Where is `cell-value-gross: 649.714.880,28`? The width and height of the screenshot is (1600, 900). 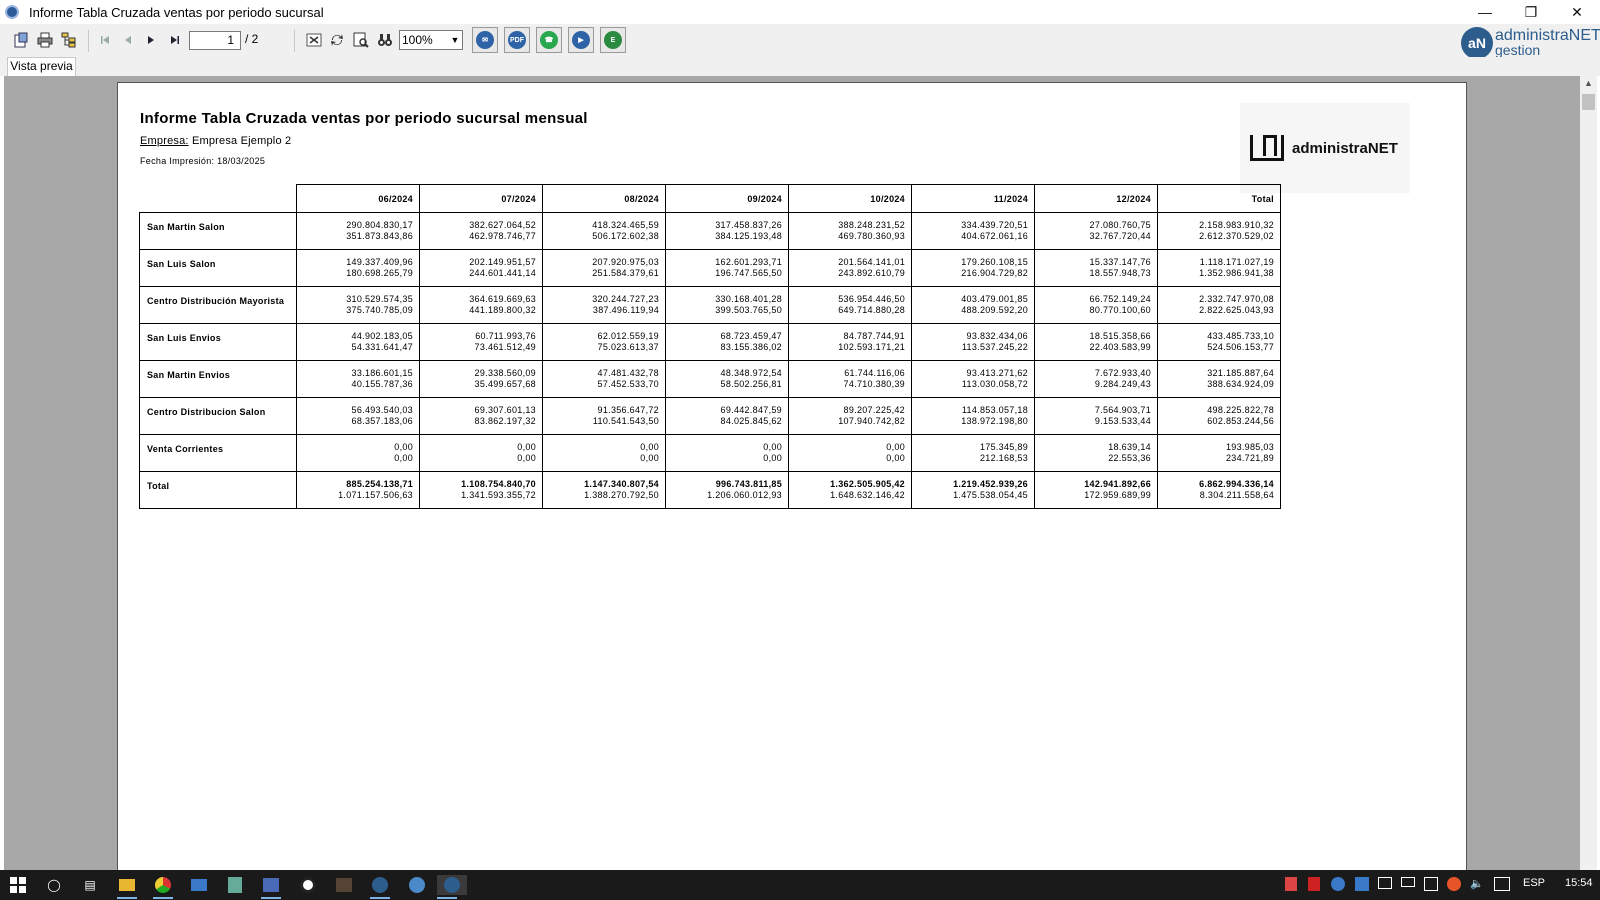 cell-value-gross: 649.714.880,28 is located at coordinates (871, 310).